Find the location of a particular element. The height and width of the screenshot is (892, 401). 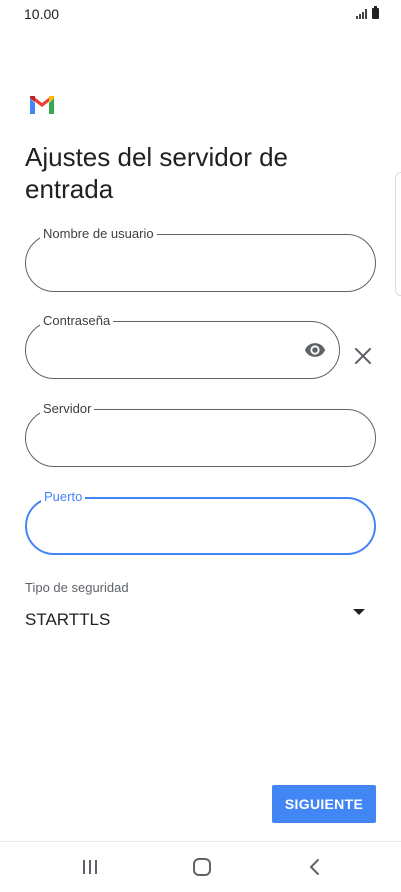

battery-icon is located at coordinates (375, 12).